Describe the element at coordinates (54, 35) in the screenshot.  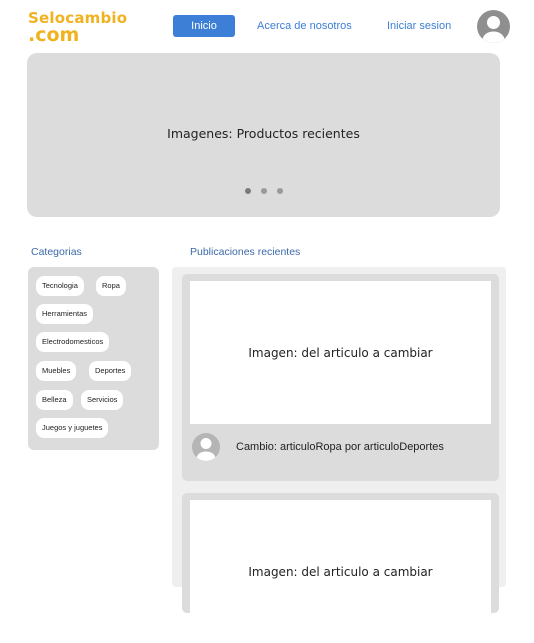
I see `logo-line-2: .com` at that location.